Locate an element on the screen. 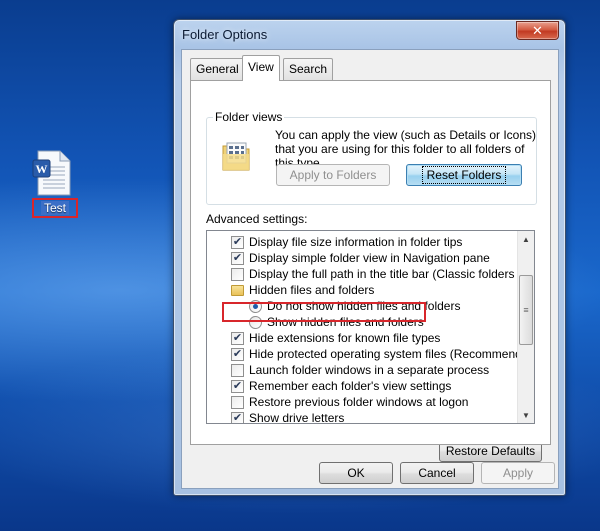  folder-view-icon is located at coordinates (236, 156).